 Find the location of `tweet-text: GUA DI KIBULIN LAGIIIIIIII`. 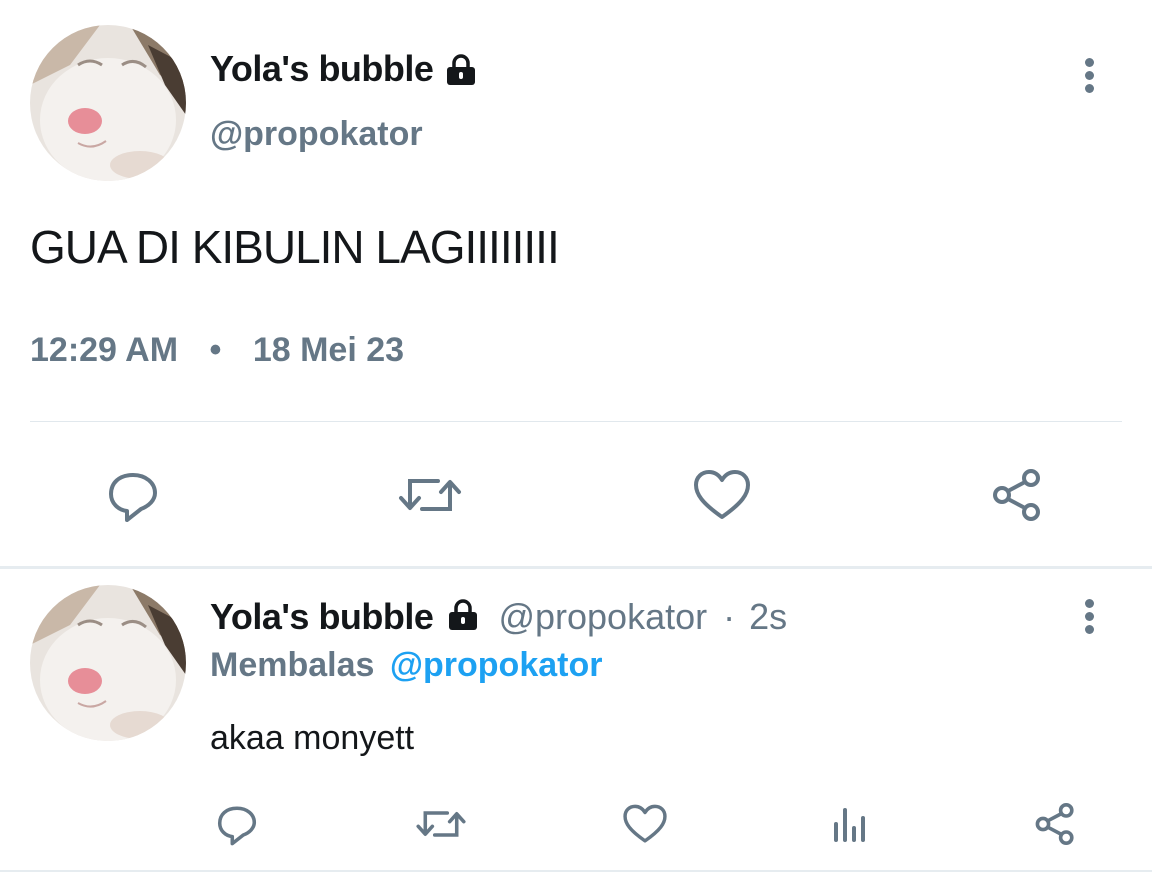

tweet-text: GUA DI KIBULIN LAGIIIIIIII is located at coordinates (295, 247).